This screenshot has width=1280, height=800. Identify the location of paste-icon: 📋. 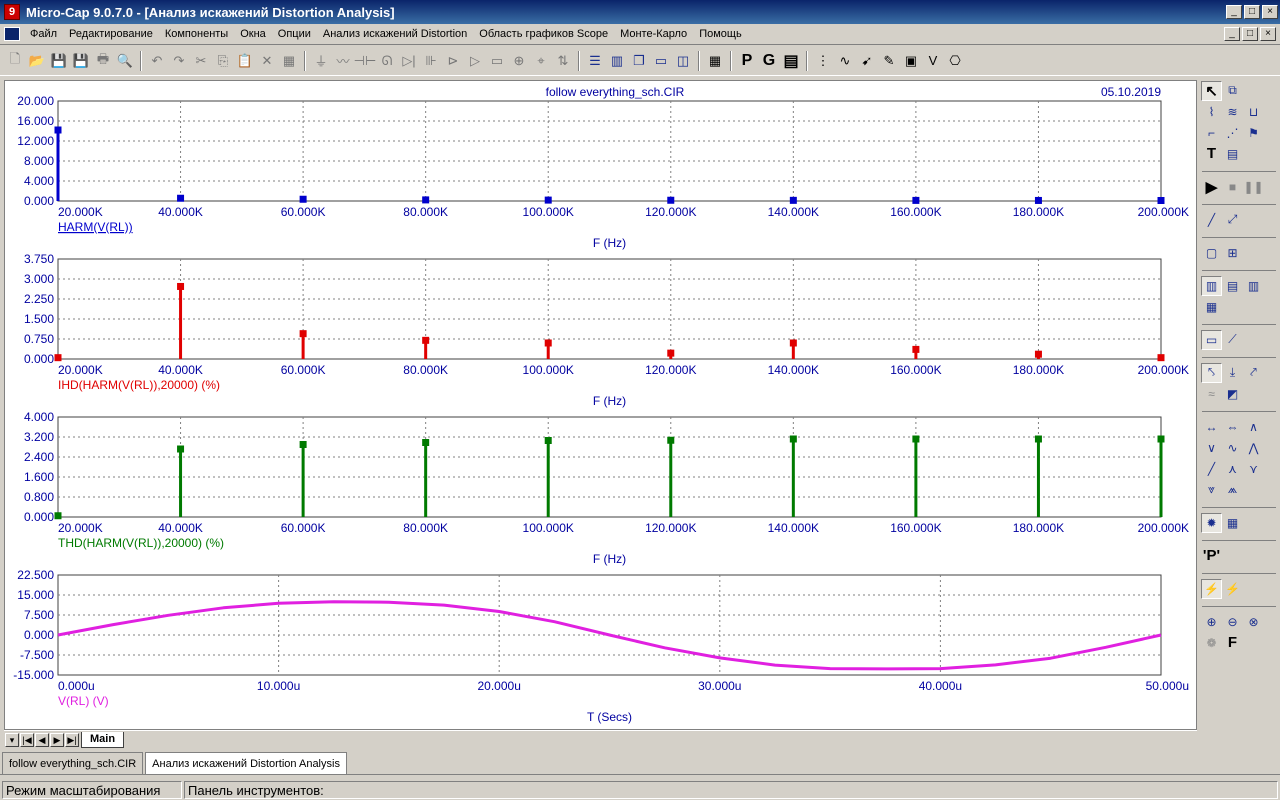
(245, 61).